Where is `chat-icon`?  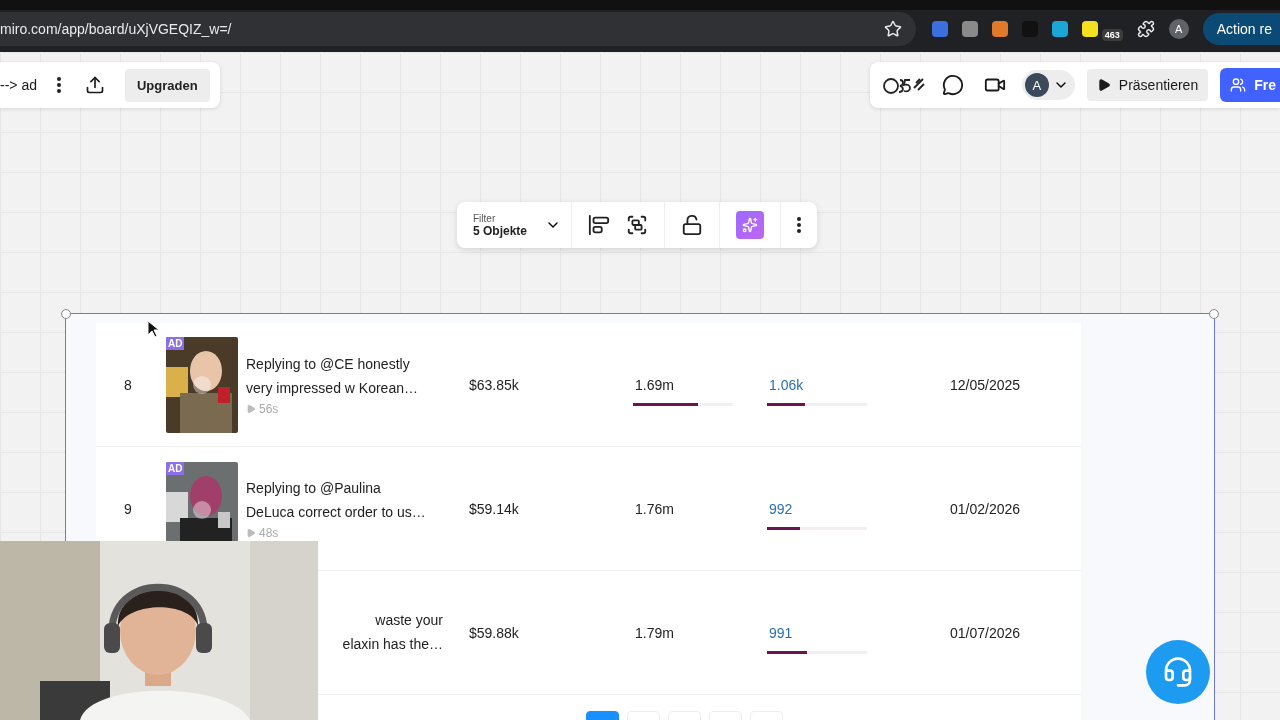 chat-icon is located at coordinates (952, 85).